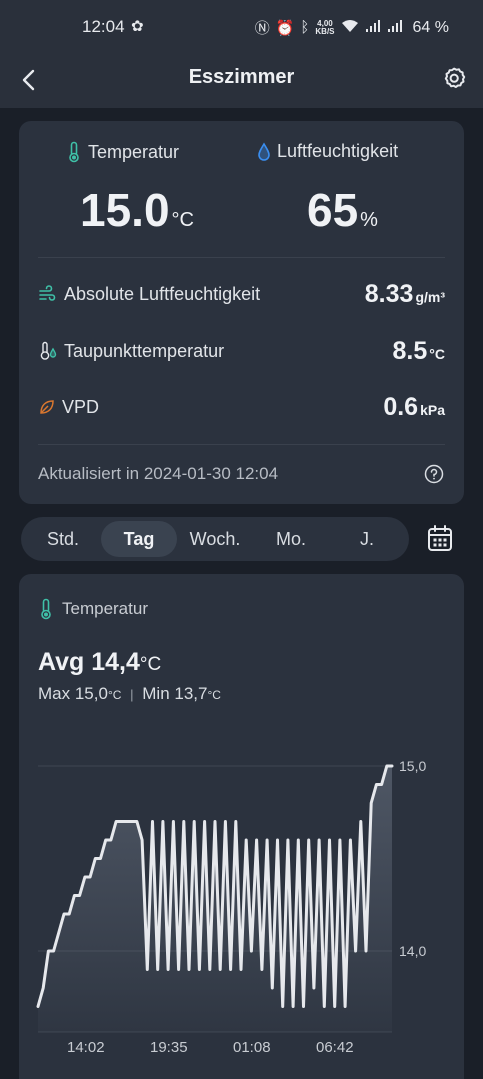 The height and width of the screenshot is (1079, 483). I want to click on settings-button, so click(454, 78).